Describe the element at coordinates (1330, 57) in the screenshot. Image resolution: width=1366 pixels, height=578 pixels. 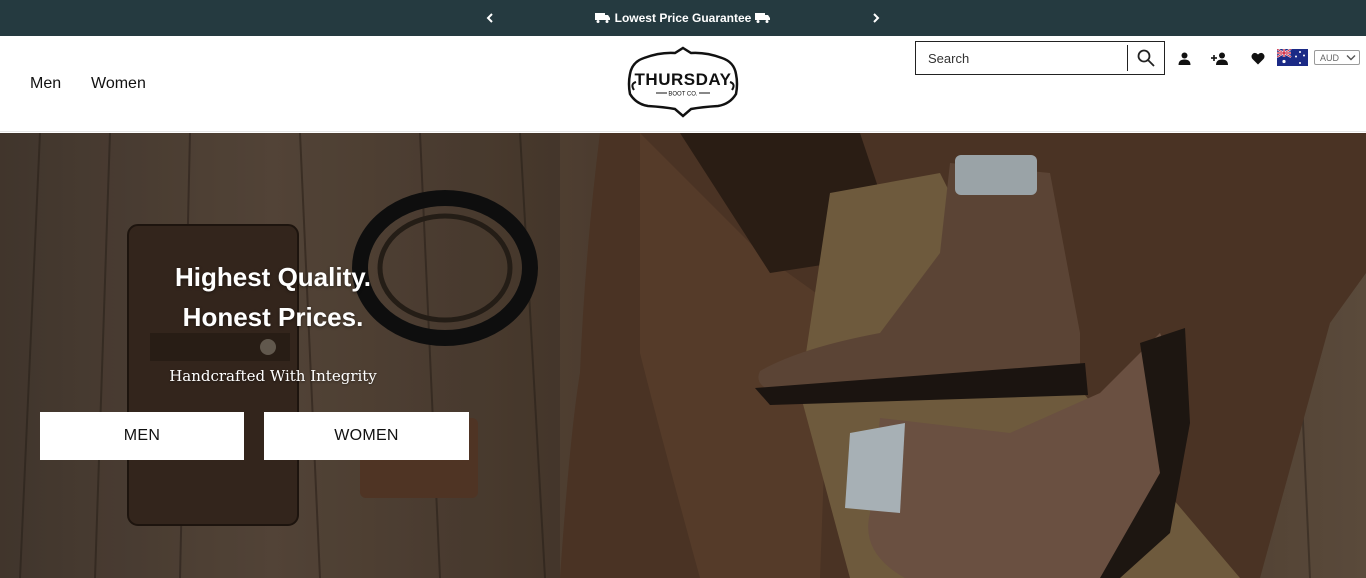
I see `currency-value: AUD` at that location.